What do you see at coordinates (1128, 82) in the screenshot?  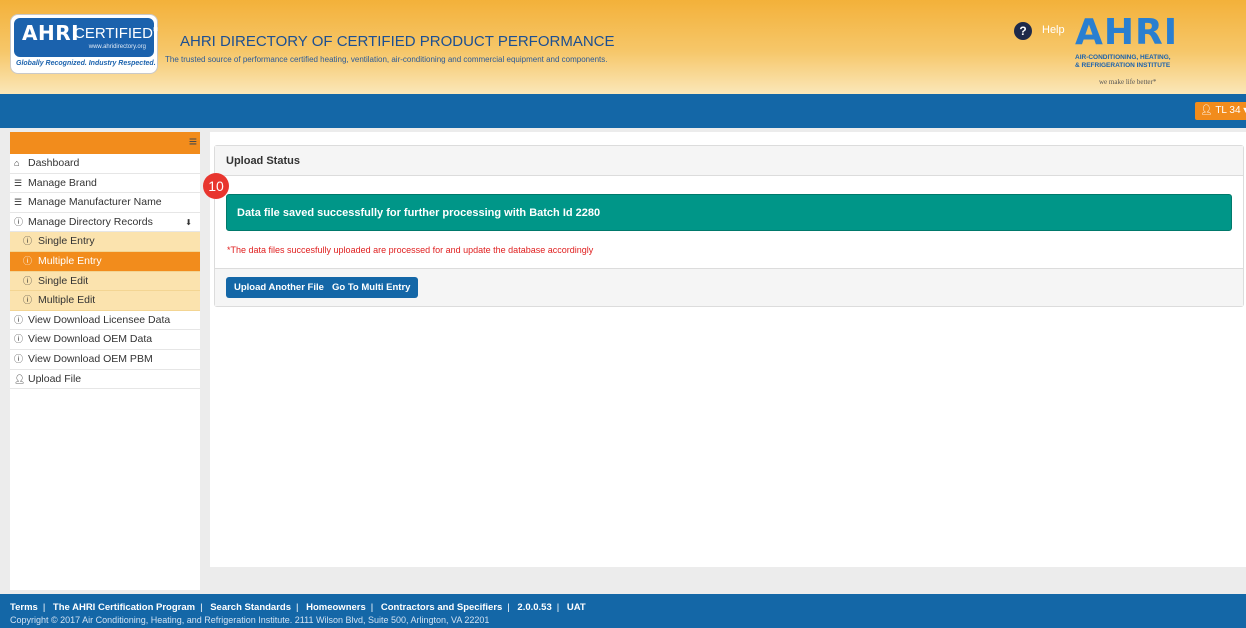 I see `institute-slogan: we make life better*` at bounding box center [1128, 82].